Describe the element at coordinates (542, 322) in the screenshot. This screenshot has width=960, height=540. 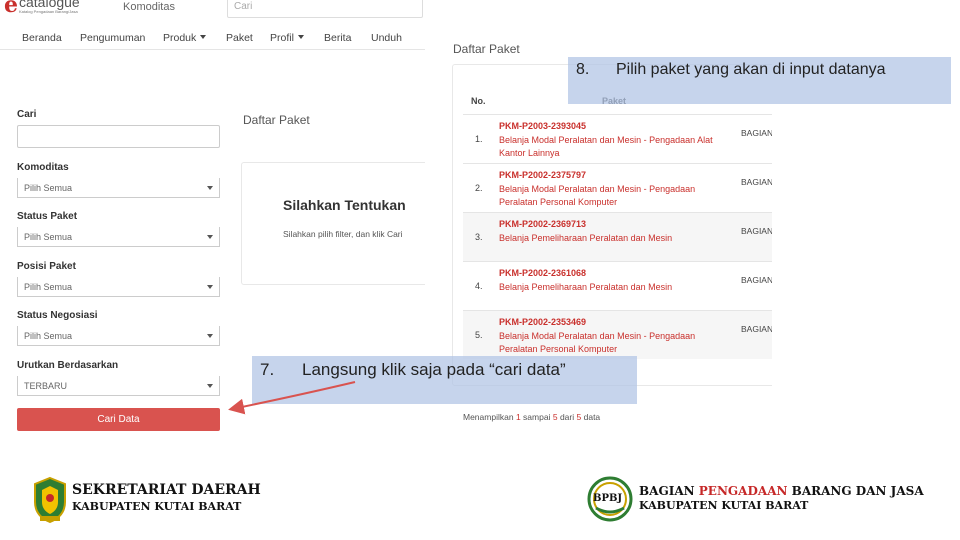
I see `package-code-link: PKM-P2002-2353469` at that location.